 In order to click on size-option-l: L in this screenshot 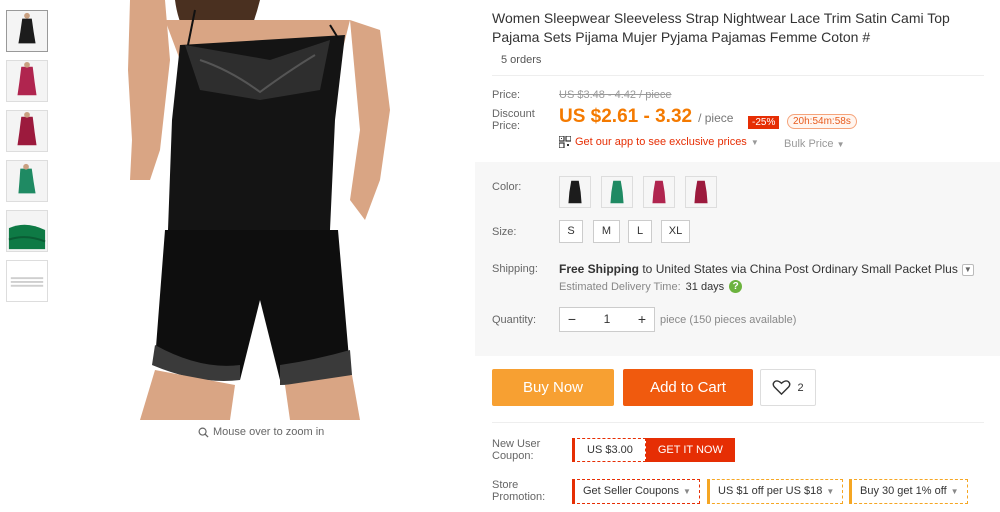, I will do `click(640, 231)`.